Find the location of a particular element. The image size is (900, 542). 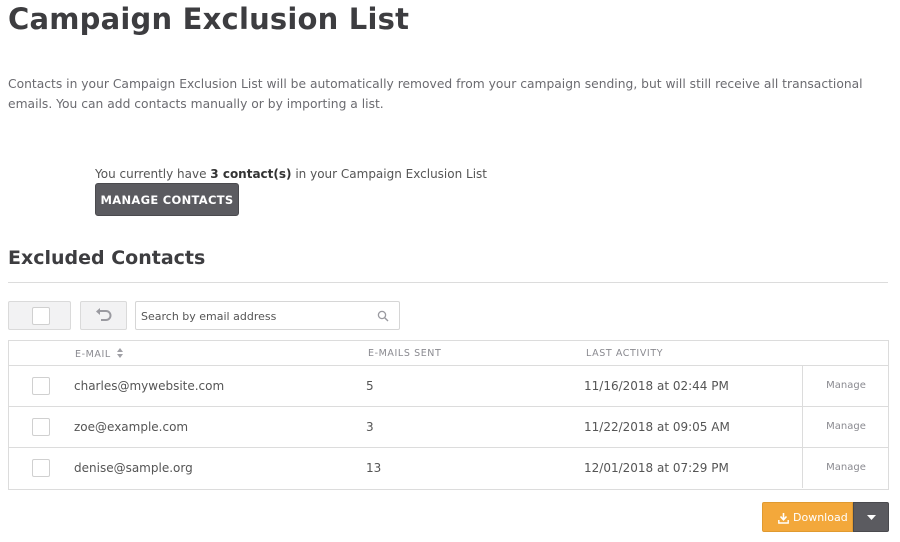

select-all-checkbox is located at coordinates (41, 316).